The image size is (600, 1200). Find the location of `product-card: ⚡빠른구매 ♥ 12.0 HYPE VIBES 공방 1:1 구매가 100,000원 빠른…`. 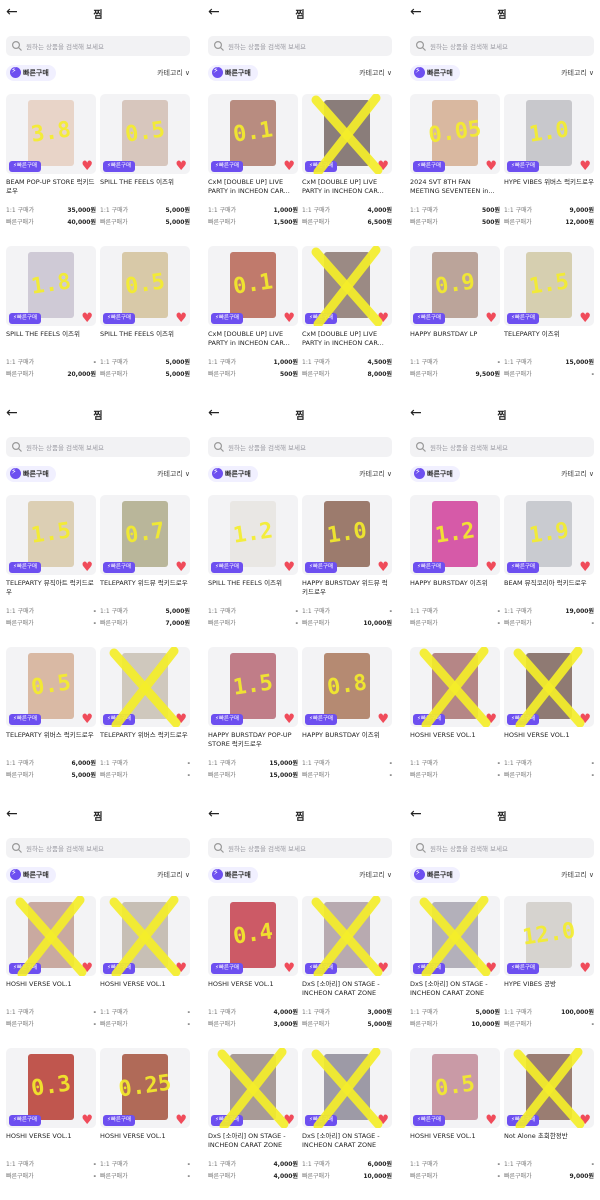

product-card: ⚡빠른구매 ♥ 12.0 HYPE VIBES 공방 1:1 구매가 100,000원 빠른… is located at coordinates (549, 969).